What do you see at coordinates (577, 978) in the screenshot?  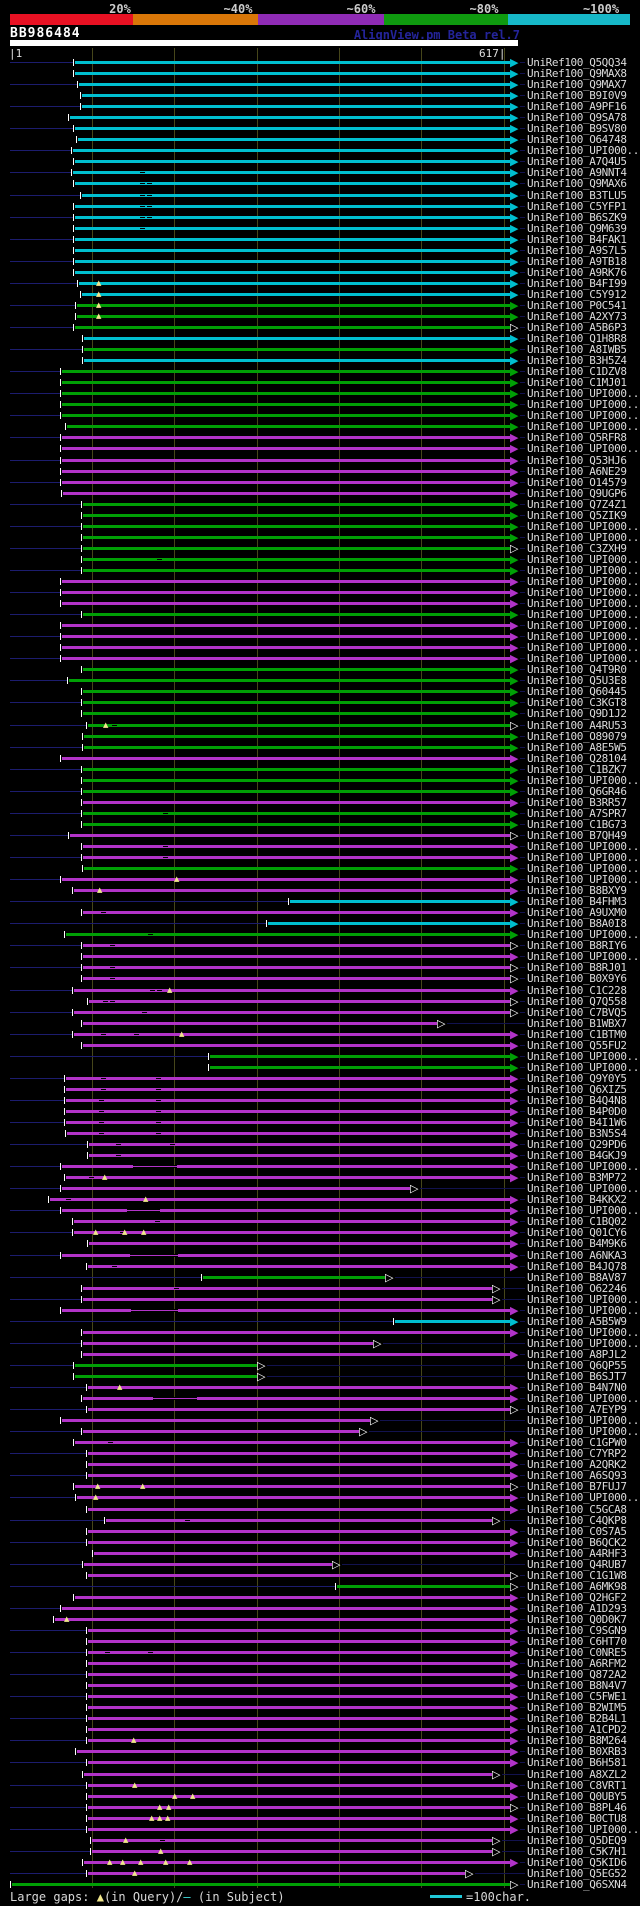 I see `hit-label: UniRef100_B0X9Y6` at bounding box center [577, 978].